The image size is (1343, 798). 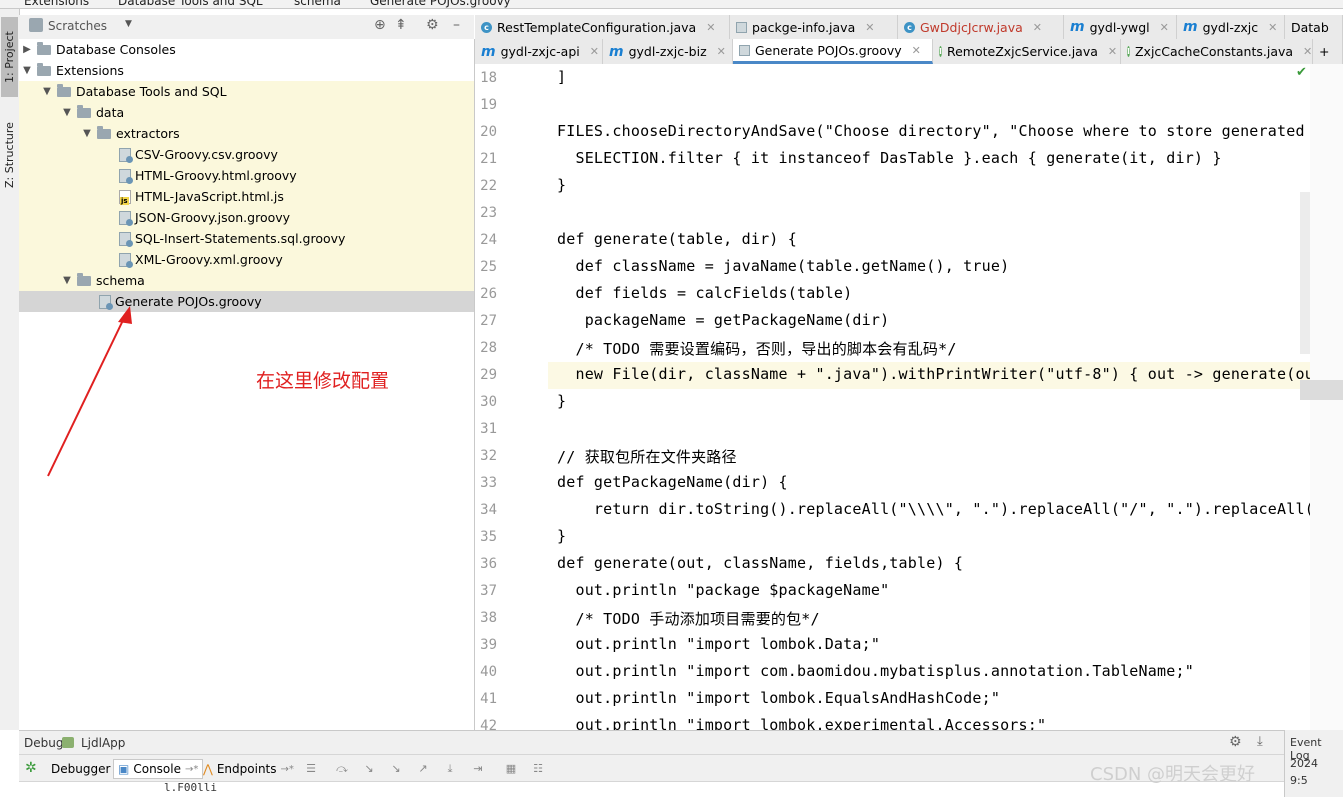 What do you see at coordinates (27, 49) in the screenshot?
I see `chevron-right-icon: ▶` at bounding box center [27, 49].